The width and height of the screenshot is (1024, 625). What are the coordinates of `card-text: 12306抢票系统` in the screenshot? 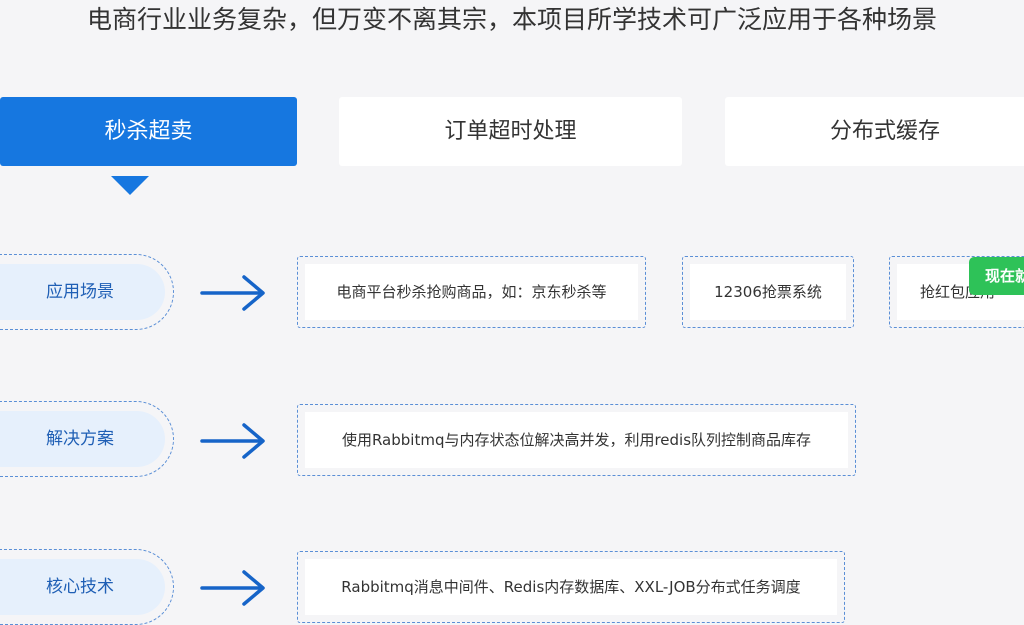 It's located at (768, 292).